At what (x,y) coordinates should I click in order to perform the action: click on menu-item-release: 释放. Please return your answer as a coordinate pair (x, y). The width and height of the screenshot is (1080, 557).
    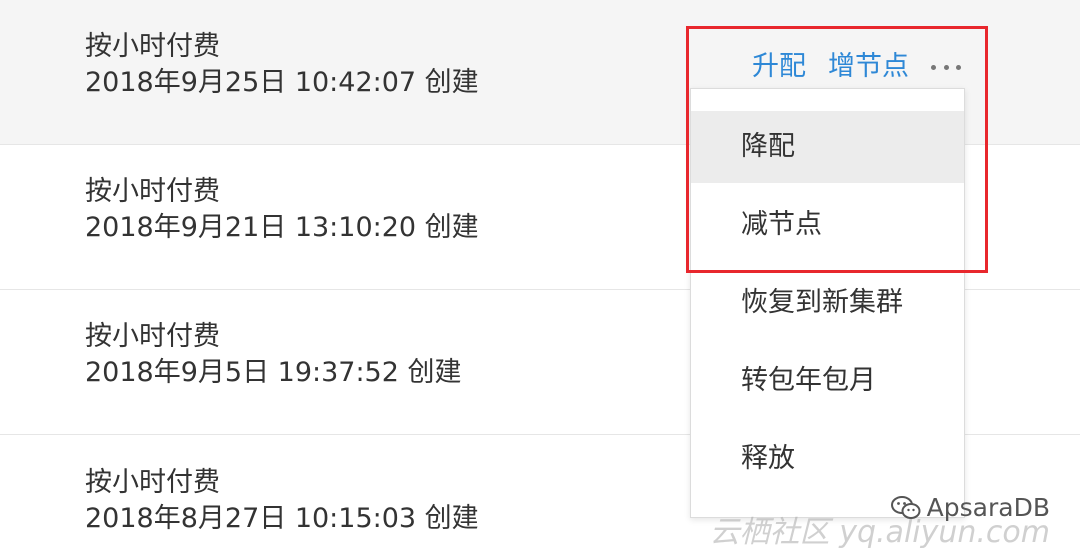
    Looking at the image, I should click on (827, 459).